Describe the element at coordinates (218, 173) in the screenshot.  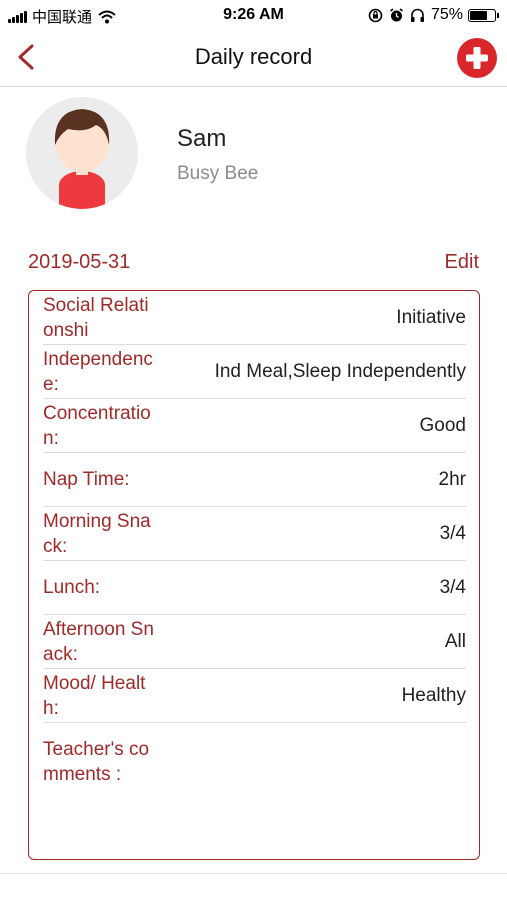
I see `class-name: Busy Bee` at that location.